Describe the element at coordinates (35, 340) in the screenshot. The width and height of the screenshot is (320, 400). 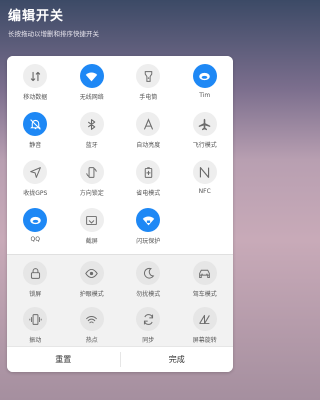
I see `tile-label: 振动` at that location.